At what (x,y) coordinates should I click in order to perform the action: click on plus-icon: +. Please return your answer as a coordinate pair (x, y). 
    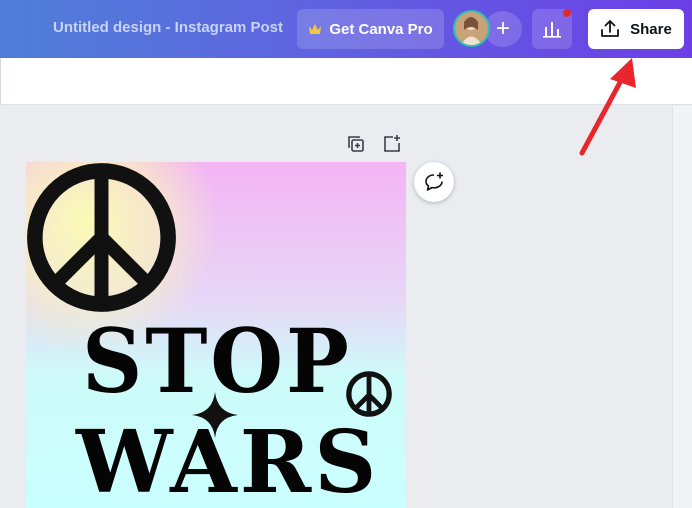
    Looking at the image, I should click on (502, 28).